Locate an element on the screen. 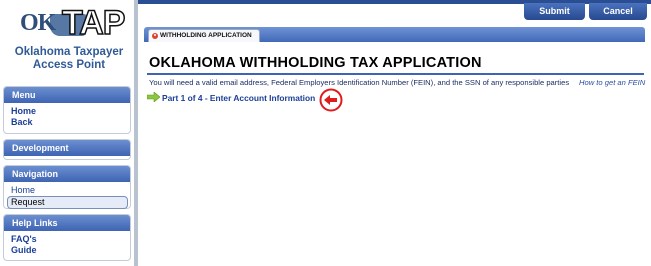  help-faqs-link: FAQ's is located at coordinates (67, 239).